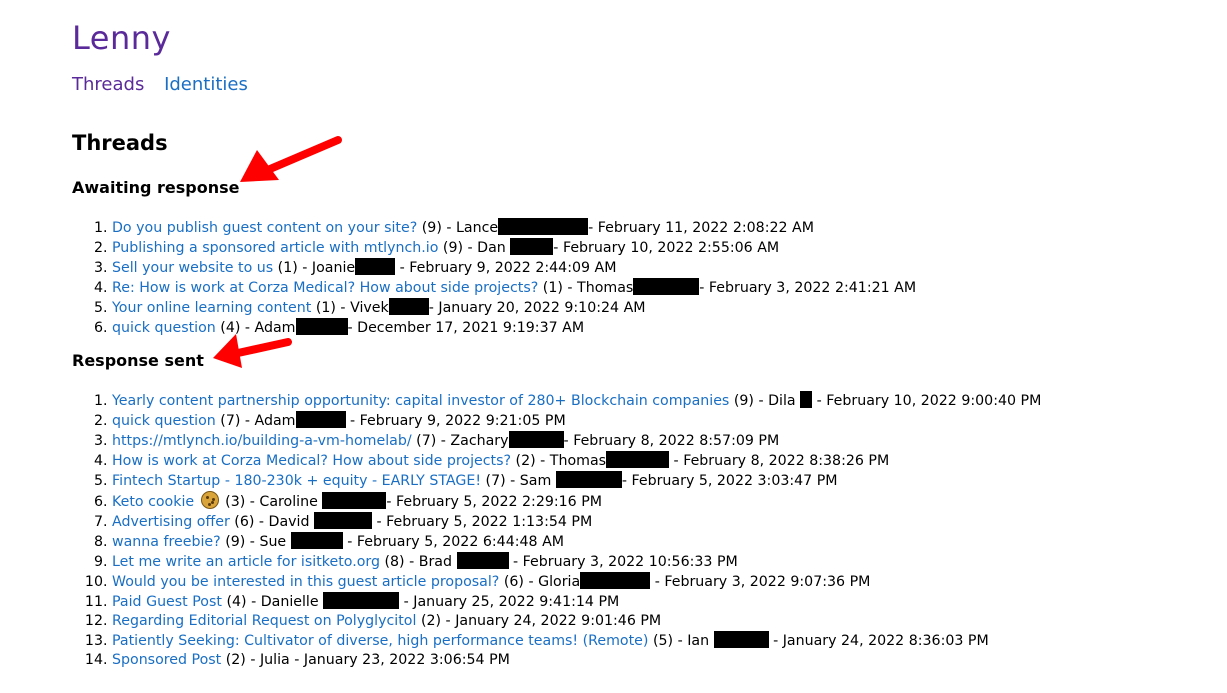 The image size is (1227, 693). Describe the element at coordinates (192, 268) in the screenshot. I see `thread-link: Sell your website to us` at that location.